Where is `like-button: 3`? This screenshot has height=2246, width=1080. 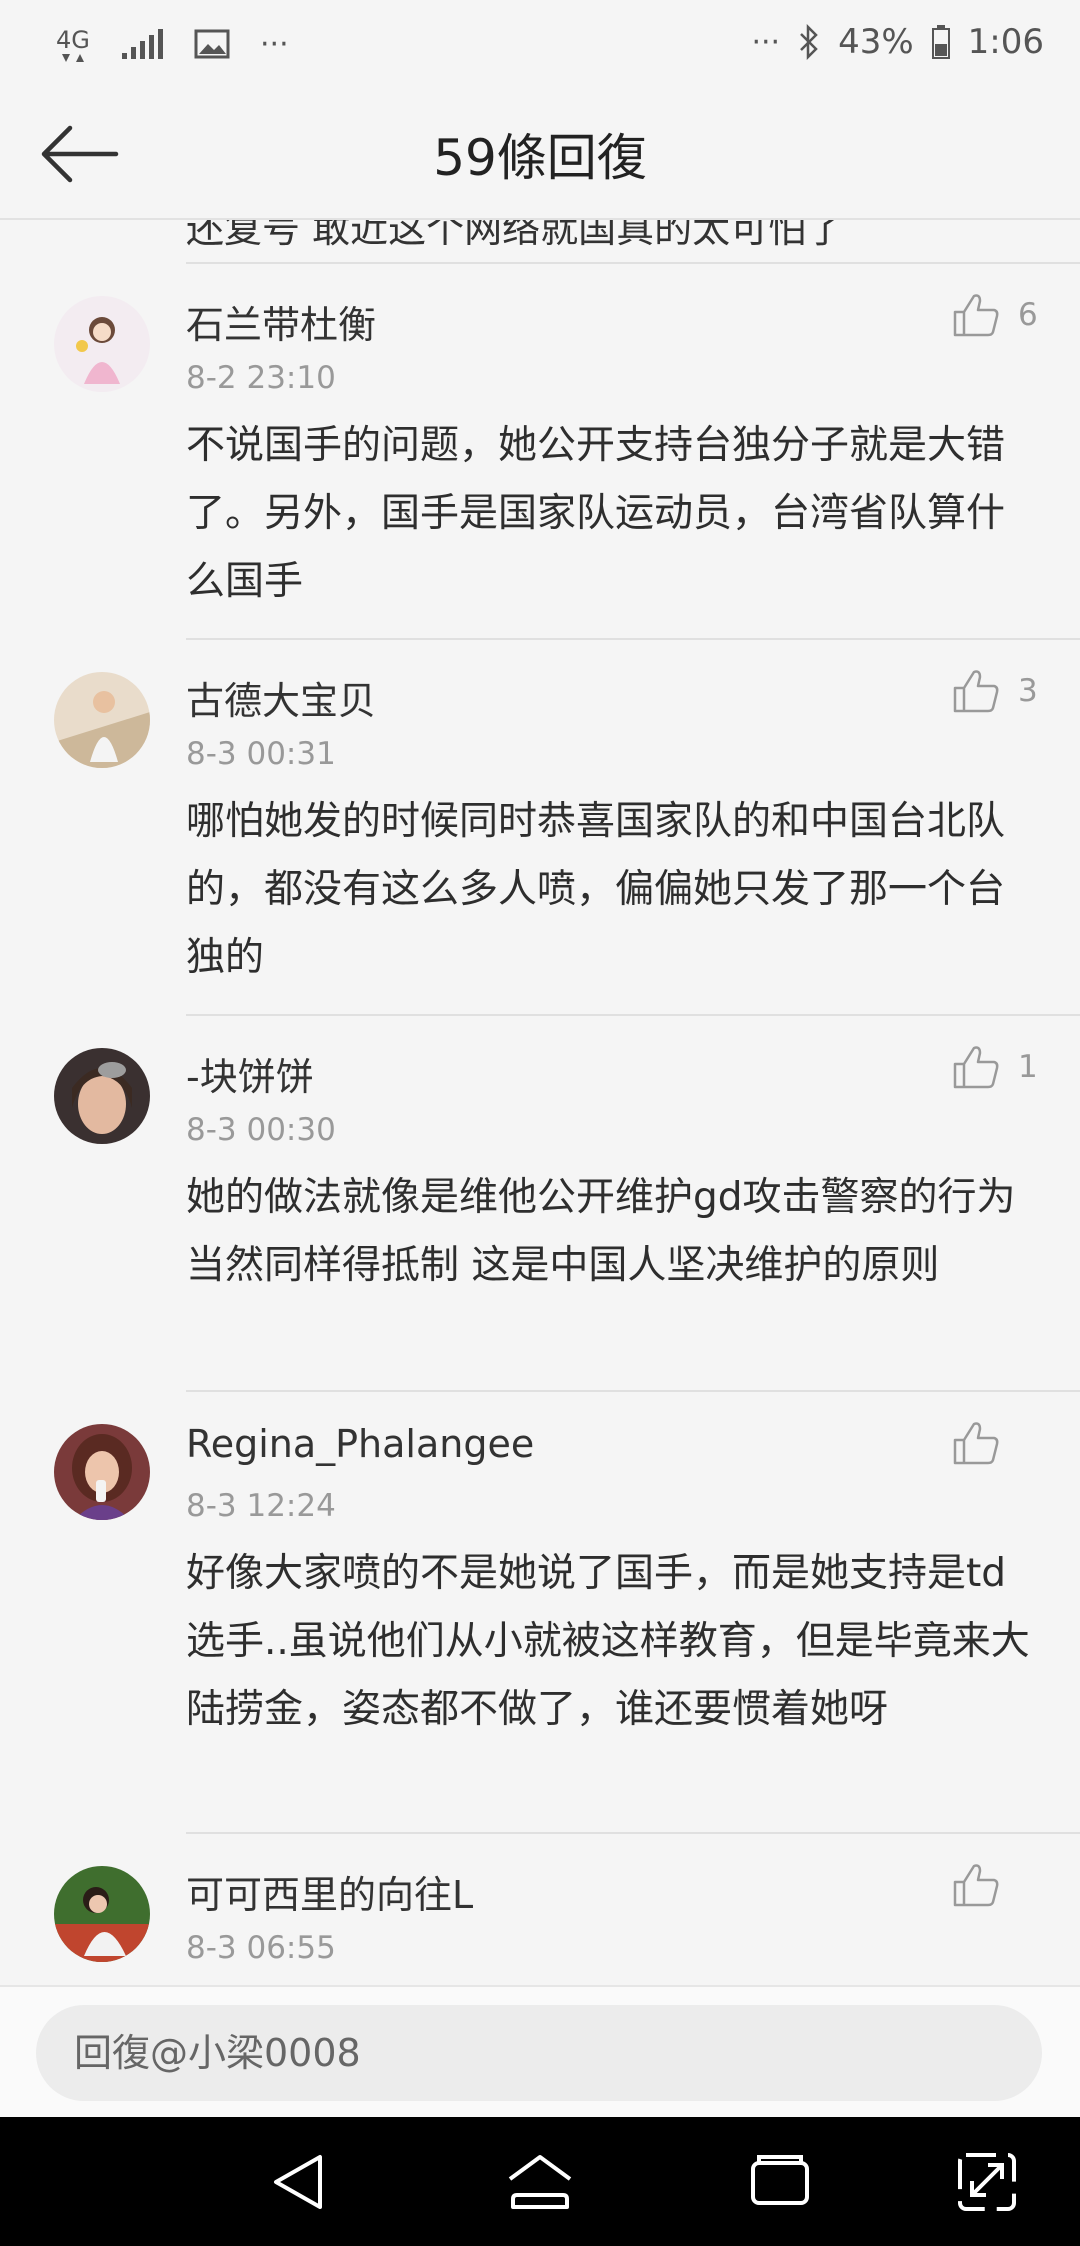
like-button: 3 is located at coordinates (996, 691).